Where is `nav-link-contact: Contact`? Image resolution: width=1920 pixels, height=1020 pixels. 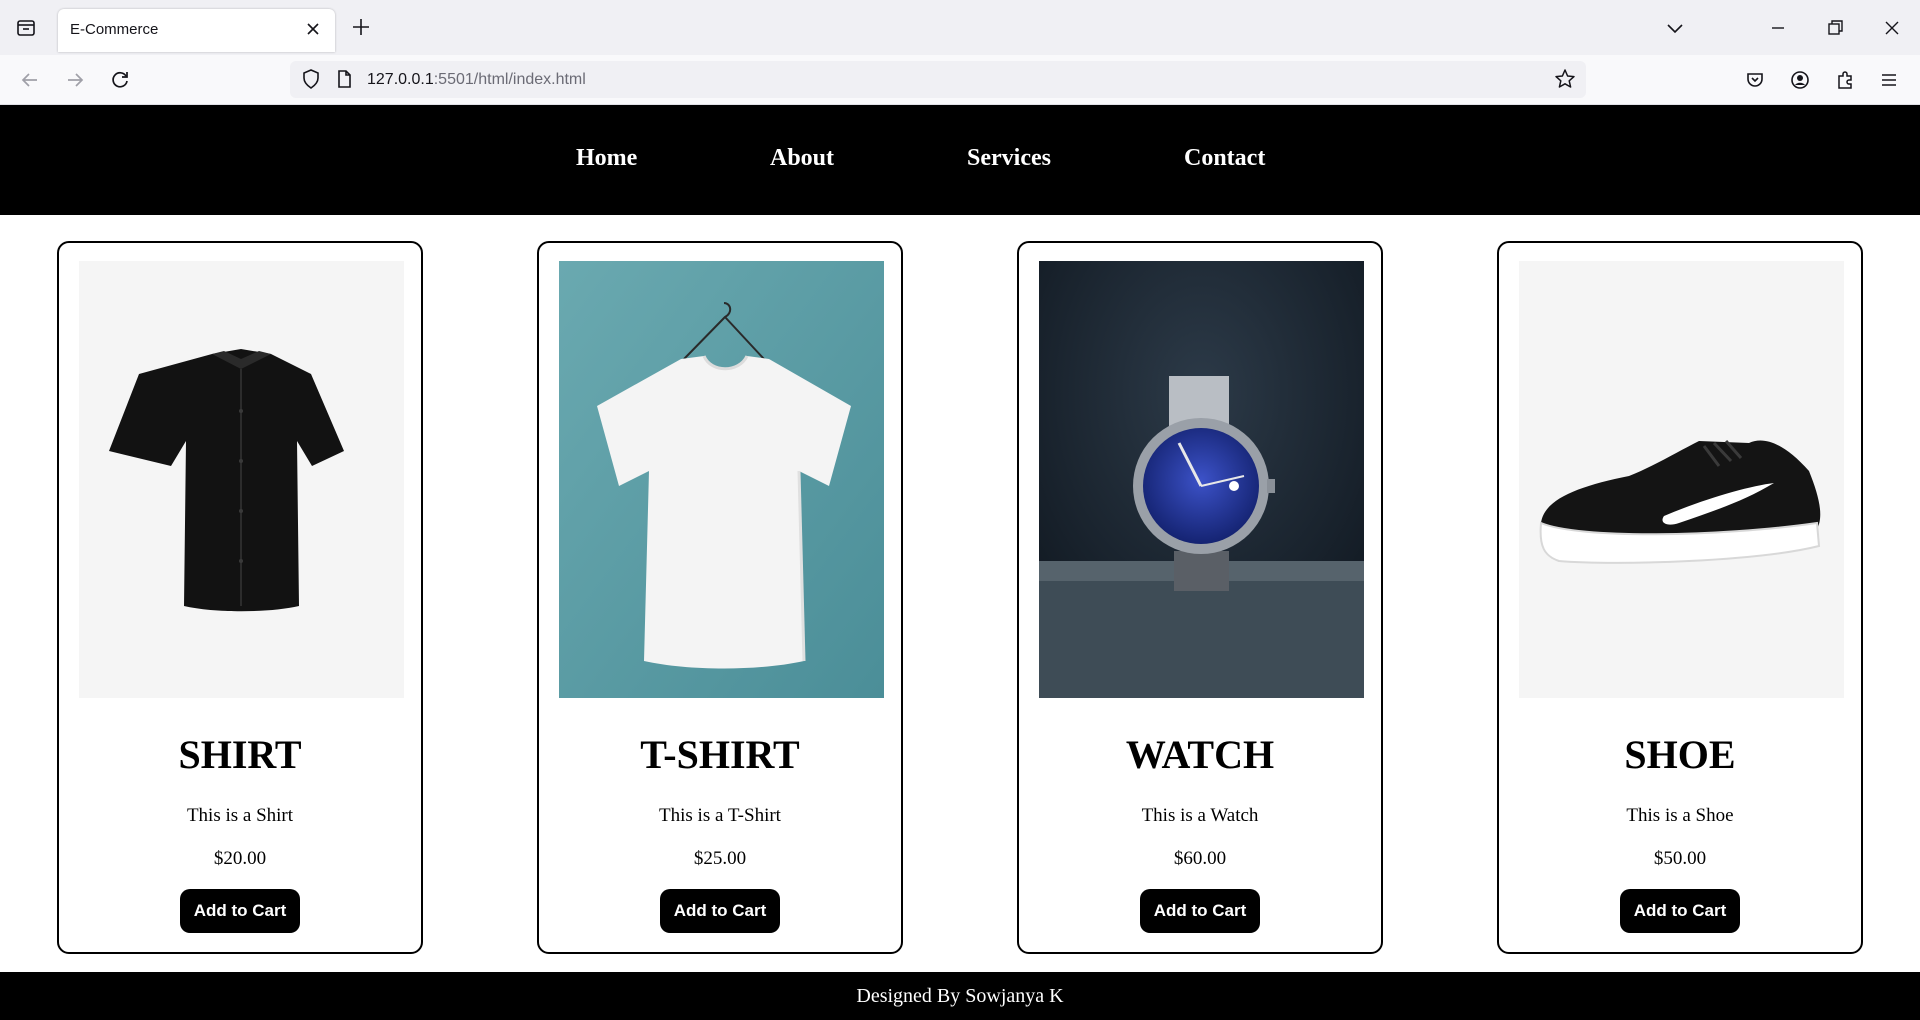 nav-link-contact: Contact is located at coordinates (1224, 158).